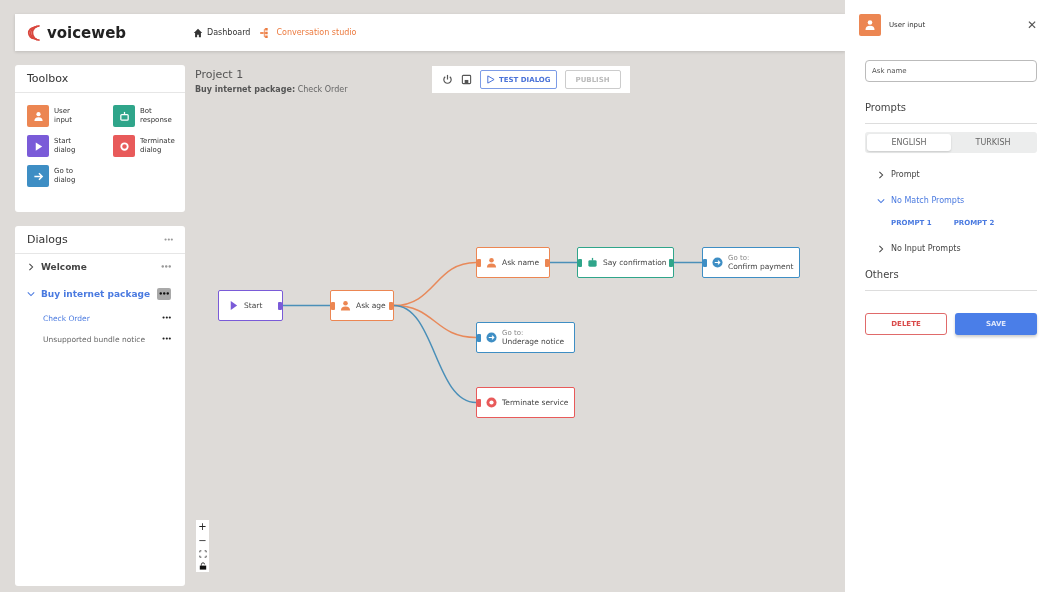 The width and height of the screenshot is (1042, 592). I want to click on nav-link: Dashboard, so click(222, 32).